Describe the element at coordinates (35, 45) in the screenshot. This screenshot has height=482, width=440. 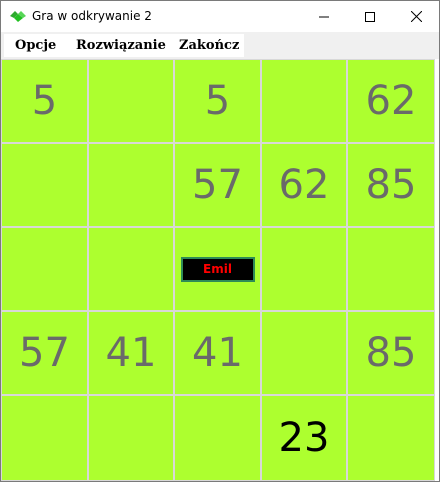
I see `menu-opcje: Opcje` at that location.